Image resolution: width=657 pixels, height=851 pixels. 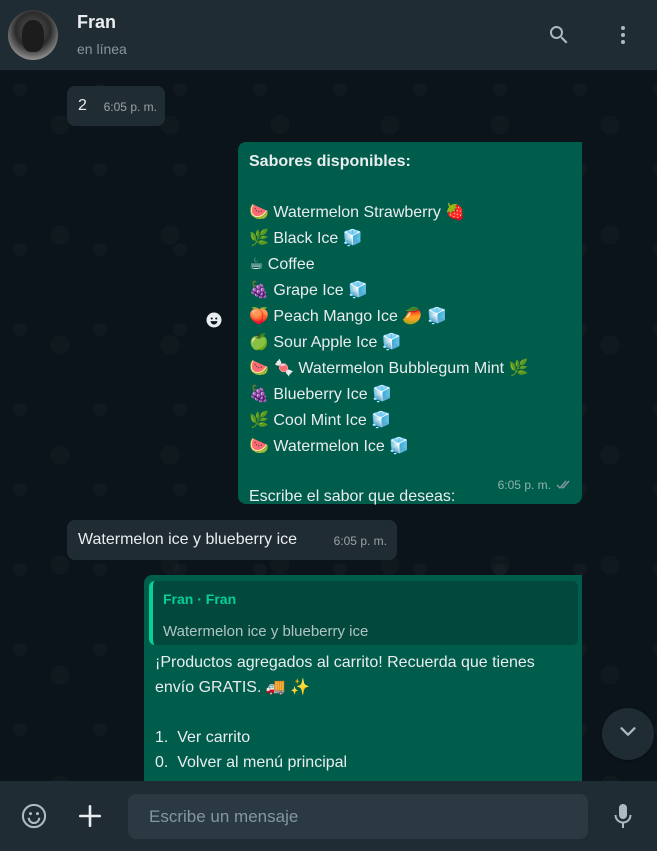 What do you see at coordinates (329, 445) in the screenshot?
I see `flavor-item: 🍉 Watermelon Ice 🧊` at bounding box center [329, 445].